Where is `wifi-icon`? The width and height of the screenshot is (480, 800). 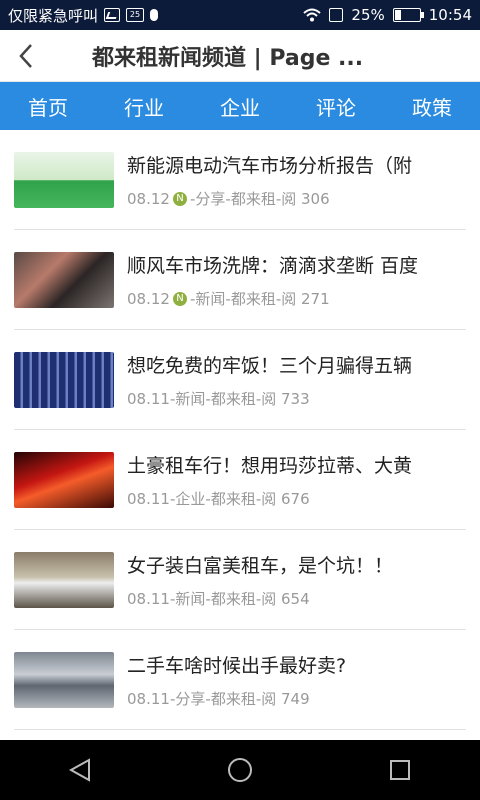
wifi-icon is located at coordinates (312, 15).